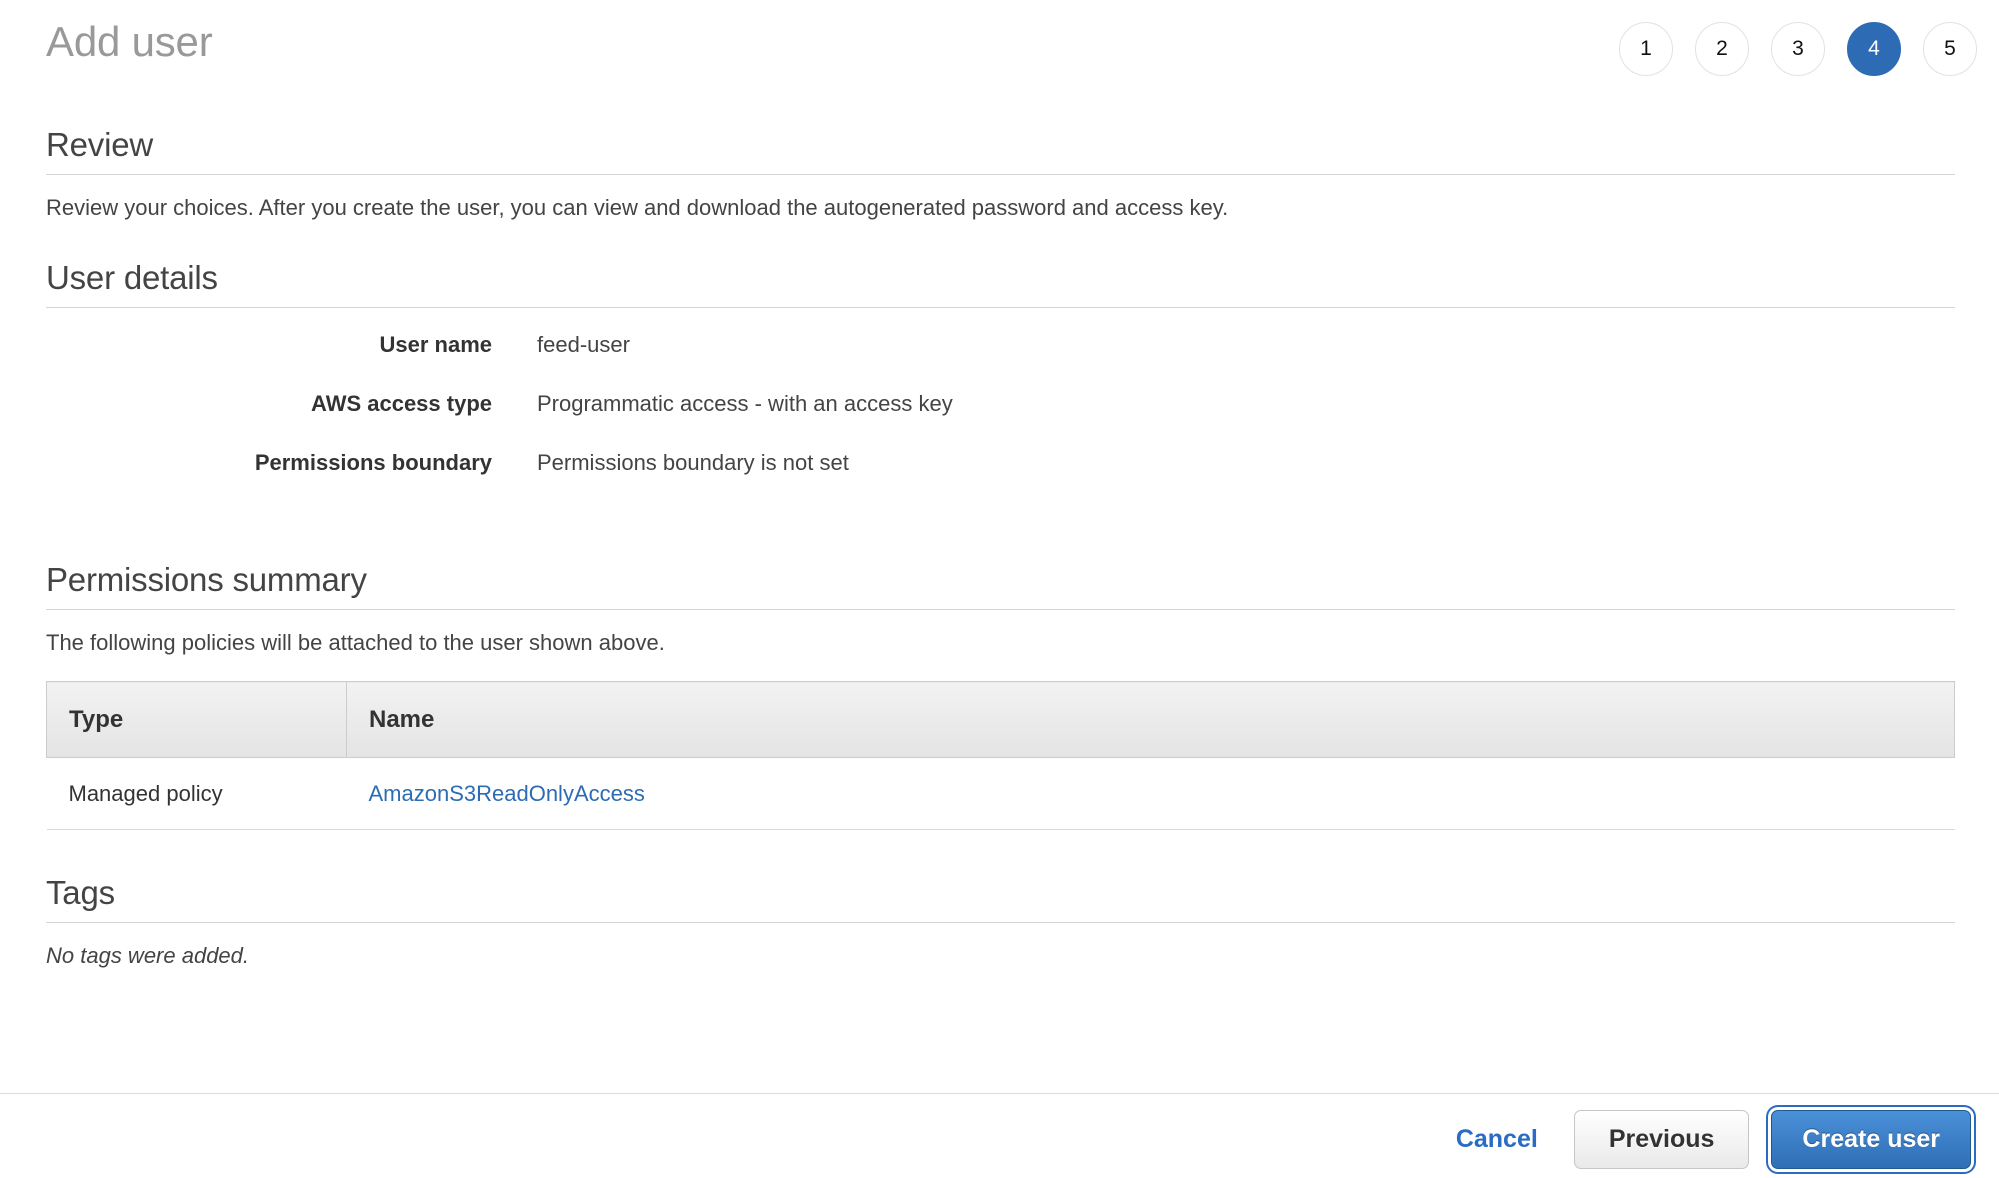  What do you see at coordinates (129, 41) in the screenshot?
I see `page-title: Add user` at bounding box center [129, 41].